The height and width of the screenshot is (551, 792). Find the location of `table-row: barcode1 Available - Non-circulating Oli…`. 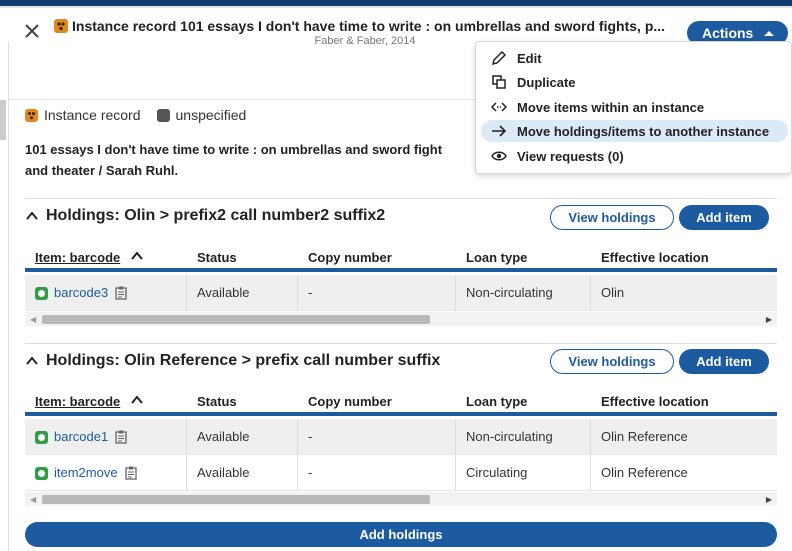

table-row: barcode1 Available - Non-circulating Oli… is located at coordinates (401, 437).